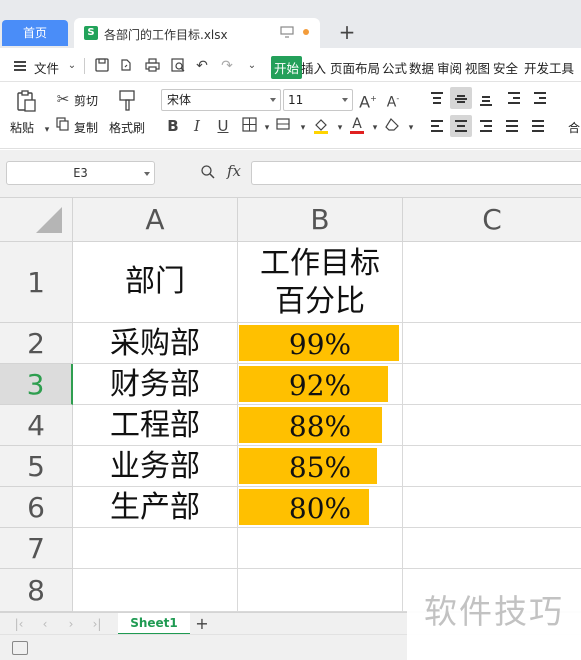 The height and width of the screenshot is (660, 581). What do you see at coordinates (416, 173) in the screenshot?
I see `formula-input` at bounding box center [416, 173].